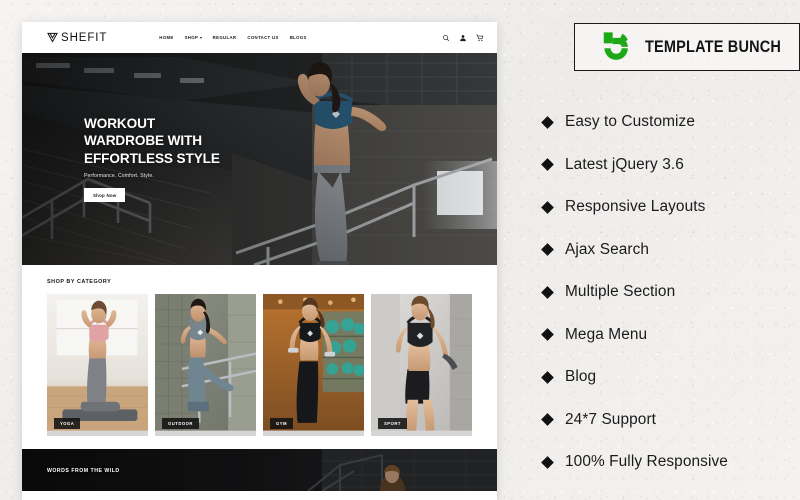 The height and width of the screenshot is (500, 800). Describe the element at coordinates (670, 335) in the screenshot. I see `feature-item-mega-menu: Mega Menu` at that location.